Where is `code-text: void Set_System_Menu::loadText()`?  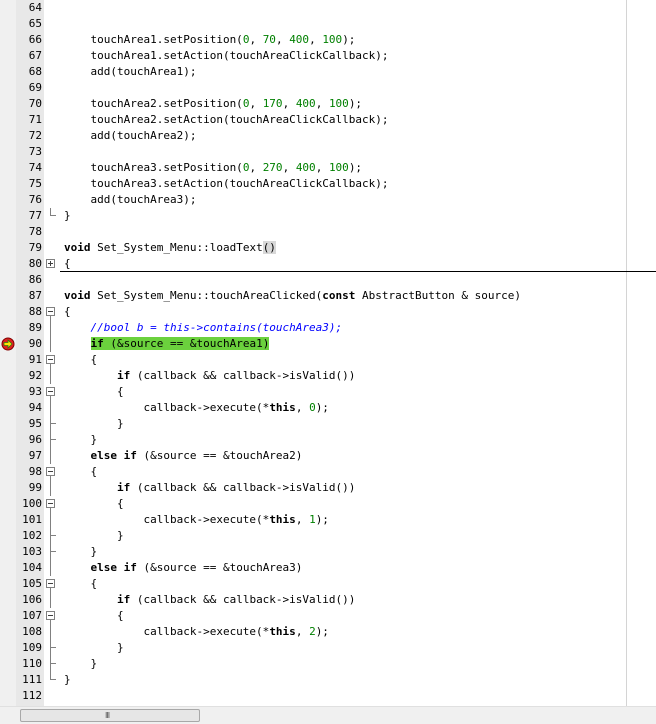
code-text: void Set_System_Menu::loadText() is located at coordinates (170, 248).